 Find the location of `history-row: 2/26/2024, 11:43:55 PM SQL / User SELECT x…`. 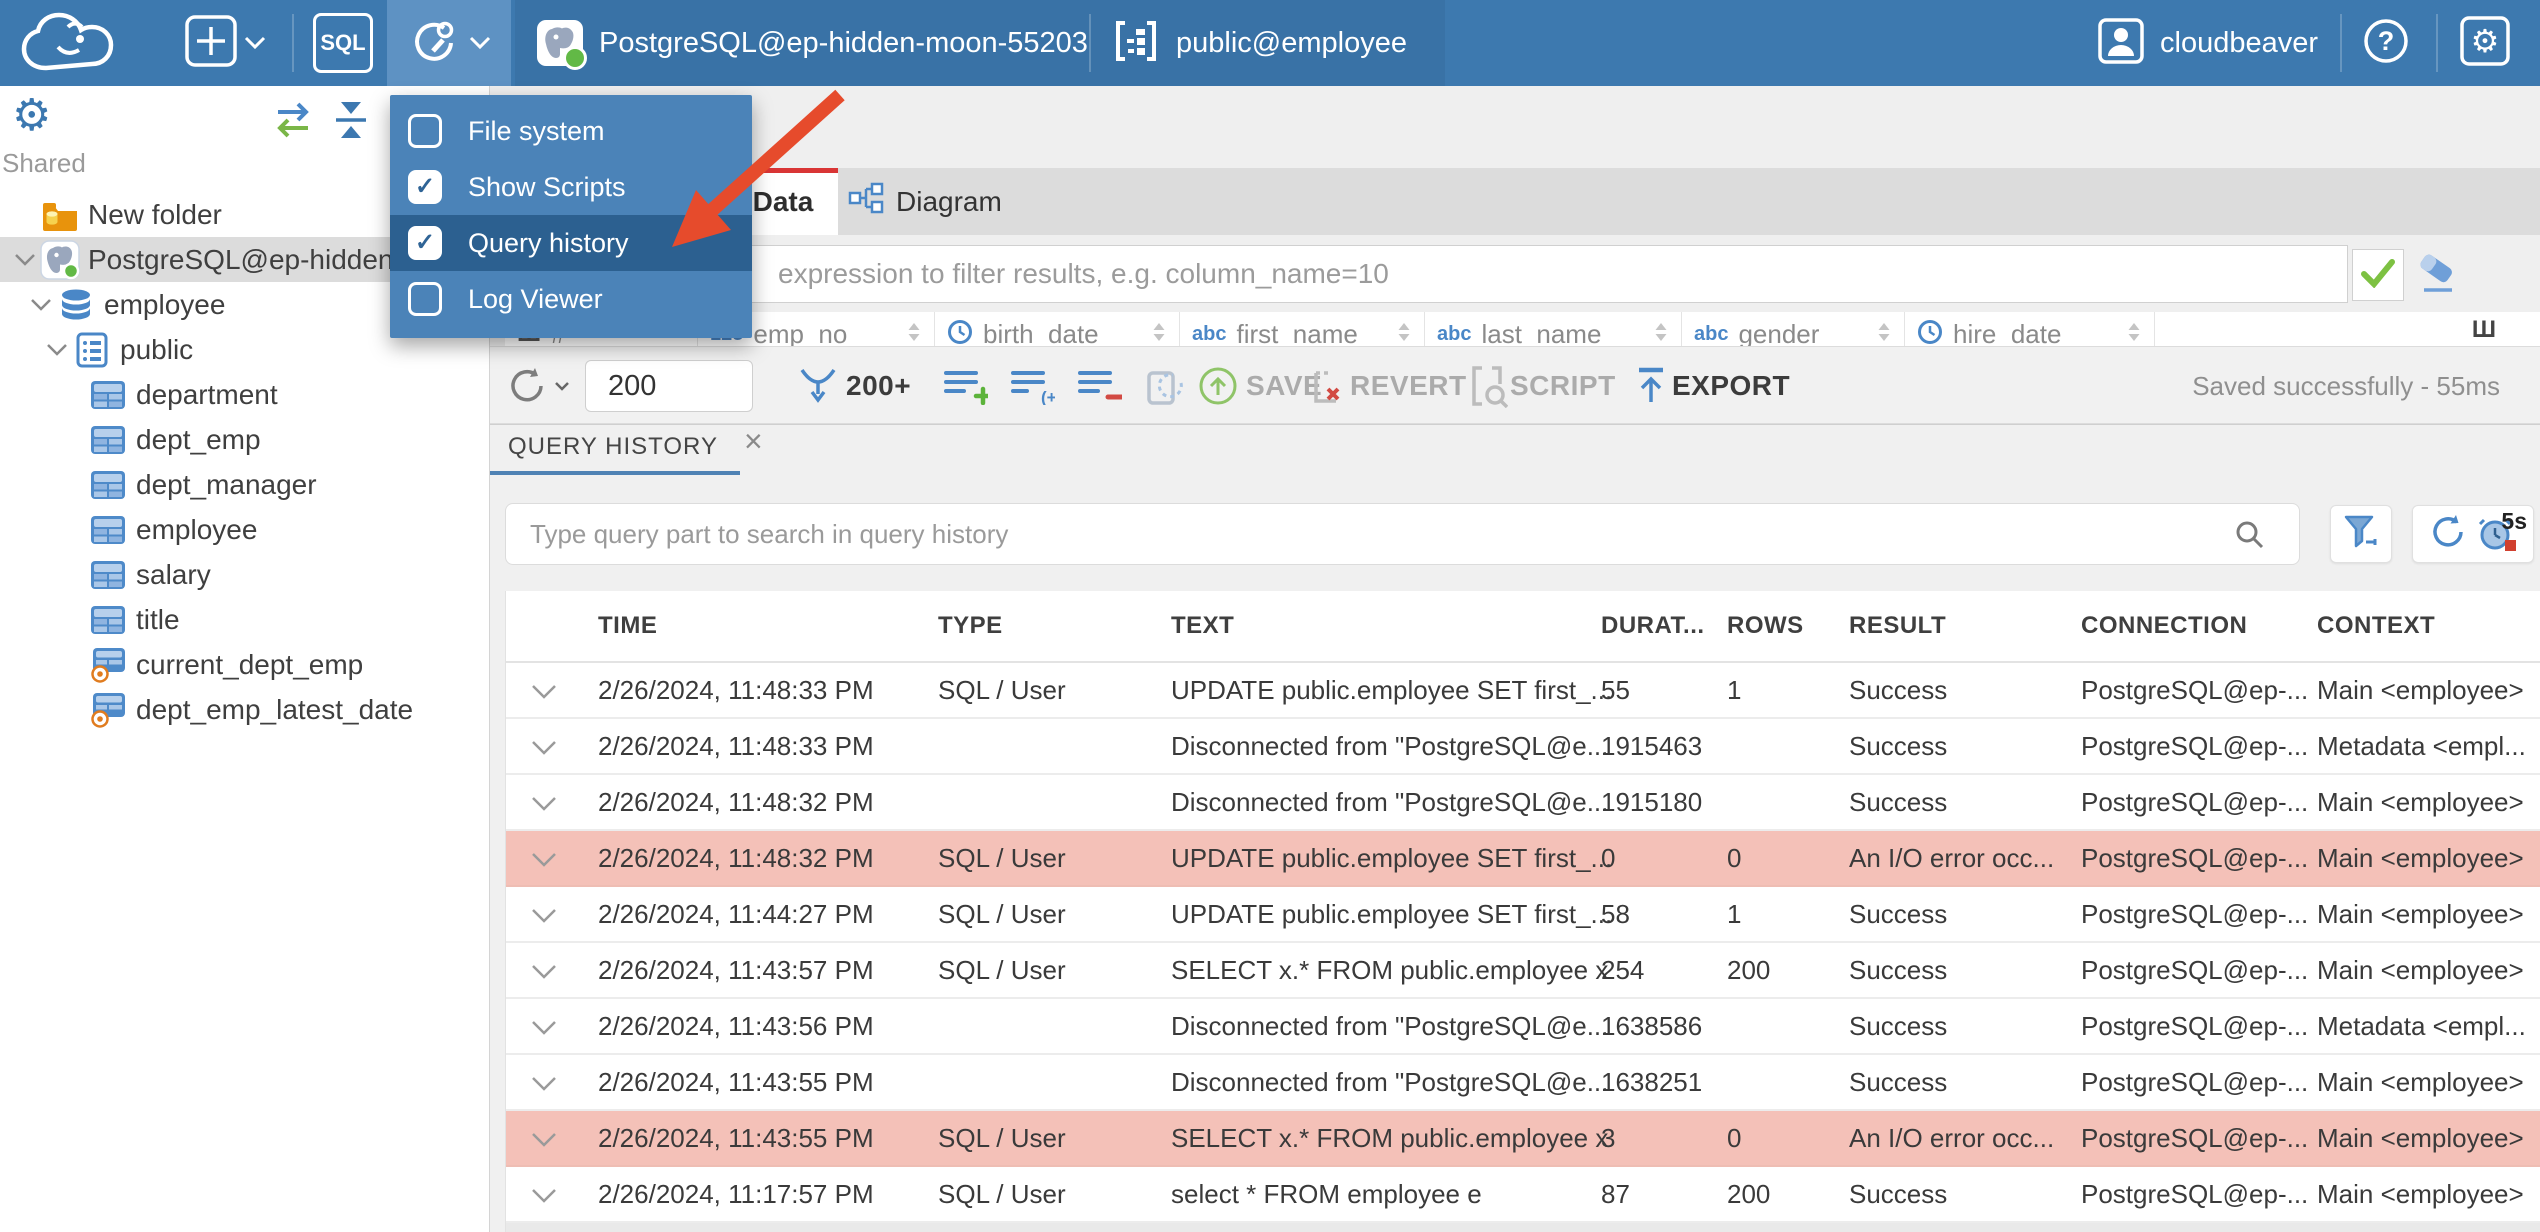

history-row: 2/26/2024, 11:43:55 PM SQL / User SELECT x… is located at coordinates (1523, 1139).